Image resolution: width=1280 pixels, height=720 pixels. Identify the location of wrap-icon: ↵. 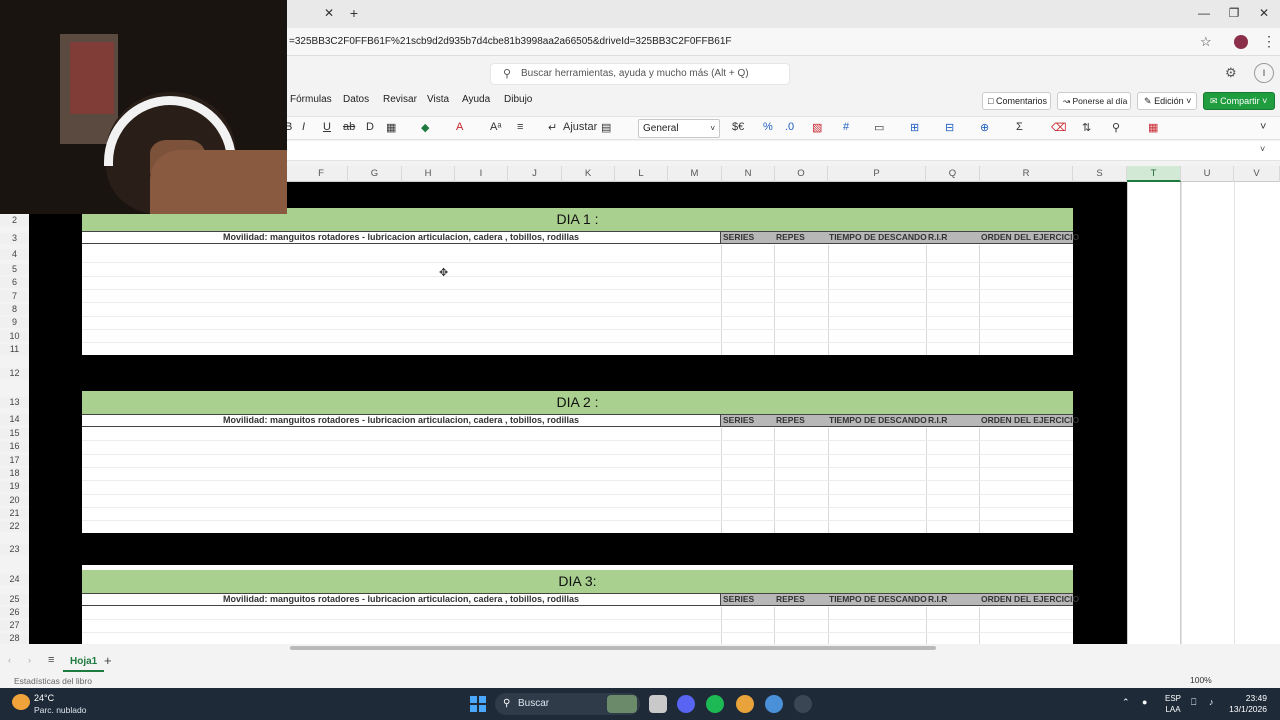
(552, 127).